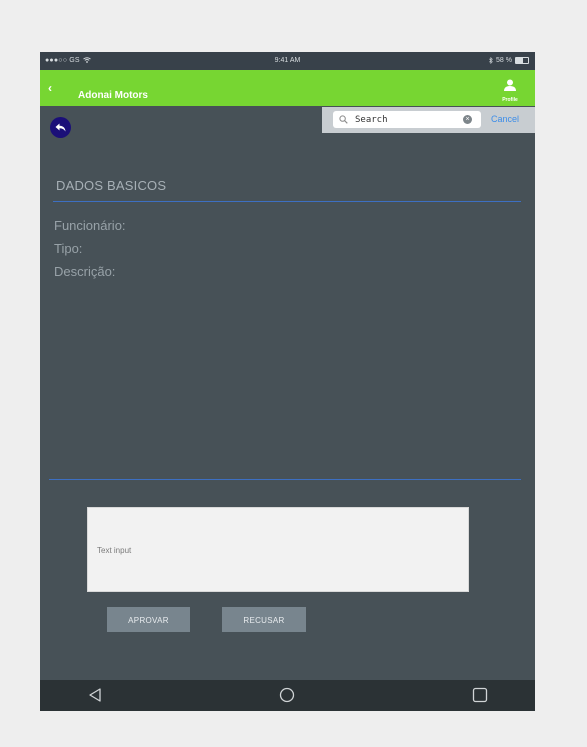  Describe the element at coordinates (467, 119) in the screenshot. I see `clear-circle-icon: ×` at that location.